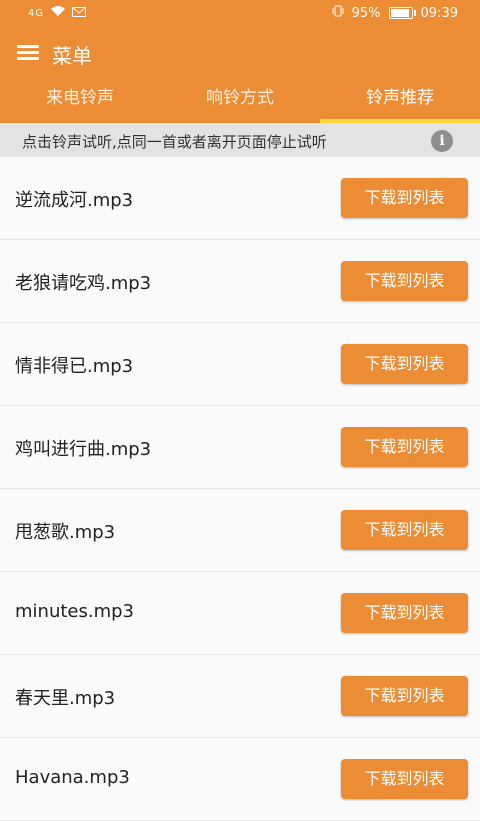 The image size is (480, 821). I want to click on wifi-icon, so click(58, 13).